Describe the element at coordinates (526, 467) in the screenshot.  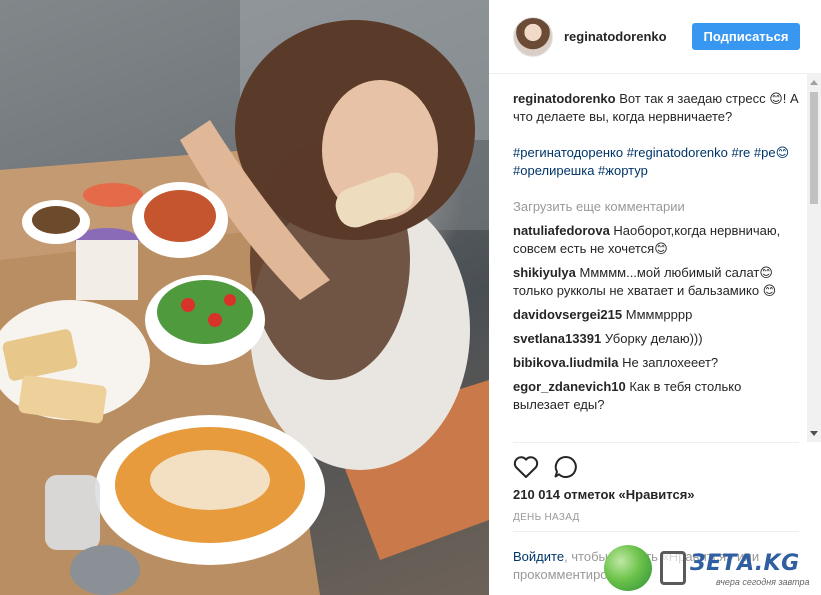
I see `heart-icon` at that location.